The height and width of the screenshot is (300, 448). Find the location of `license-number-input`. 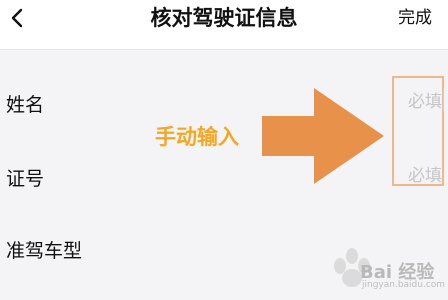

license-number-input is located at coordinates (418, 176).